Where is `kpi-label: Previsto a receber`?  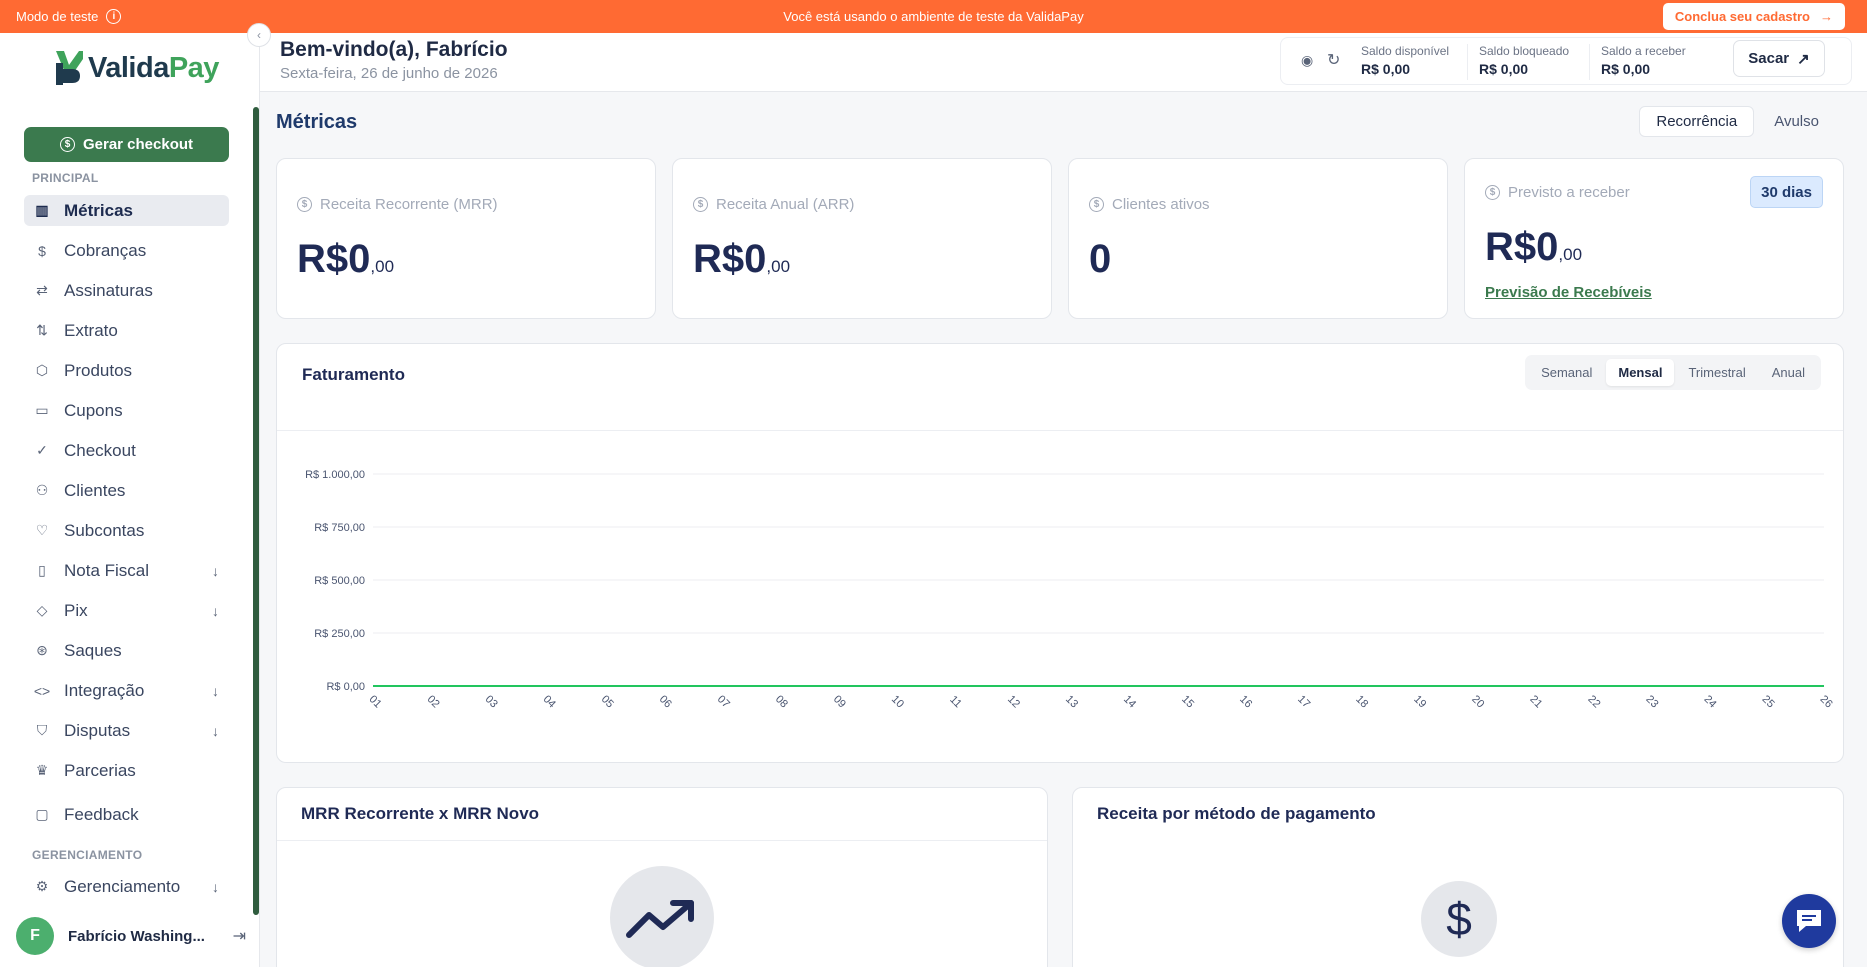
kpi-label: Previsto a receber is located at coordinates (1569, 192).